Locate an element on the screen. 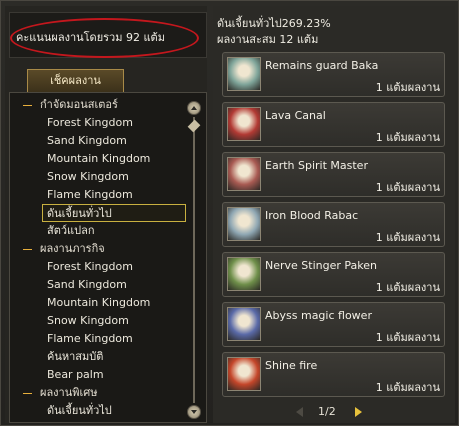 This screenshot has height=426, width=459. achievement-card: Iron Blood Rabac 1 แต้มผลงาน is located at coordinates (333, 224).